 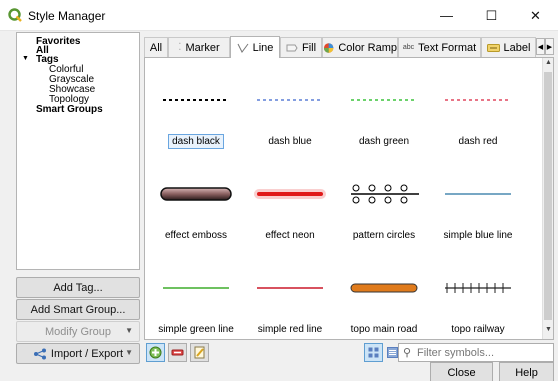 I want to click on close-button: Close, so click(x=461, y=371).